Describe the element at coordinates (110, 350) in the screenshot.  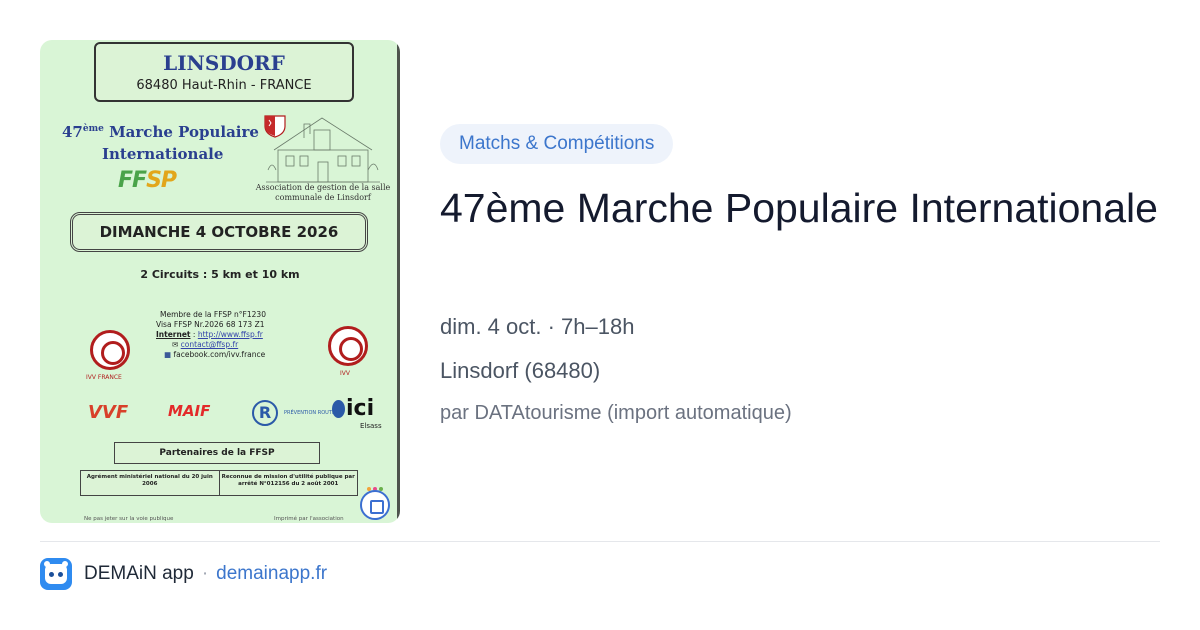
I see `ivv-badge-left-icon` at that location.